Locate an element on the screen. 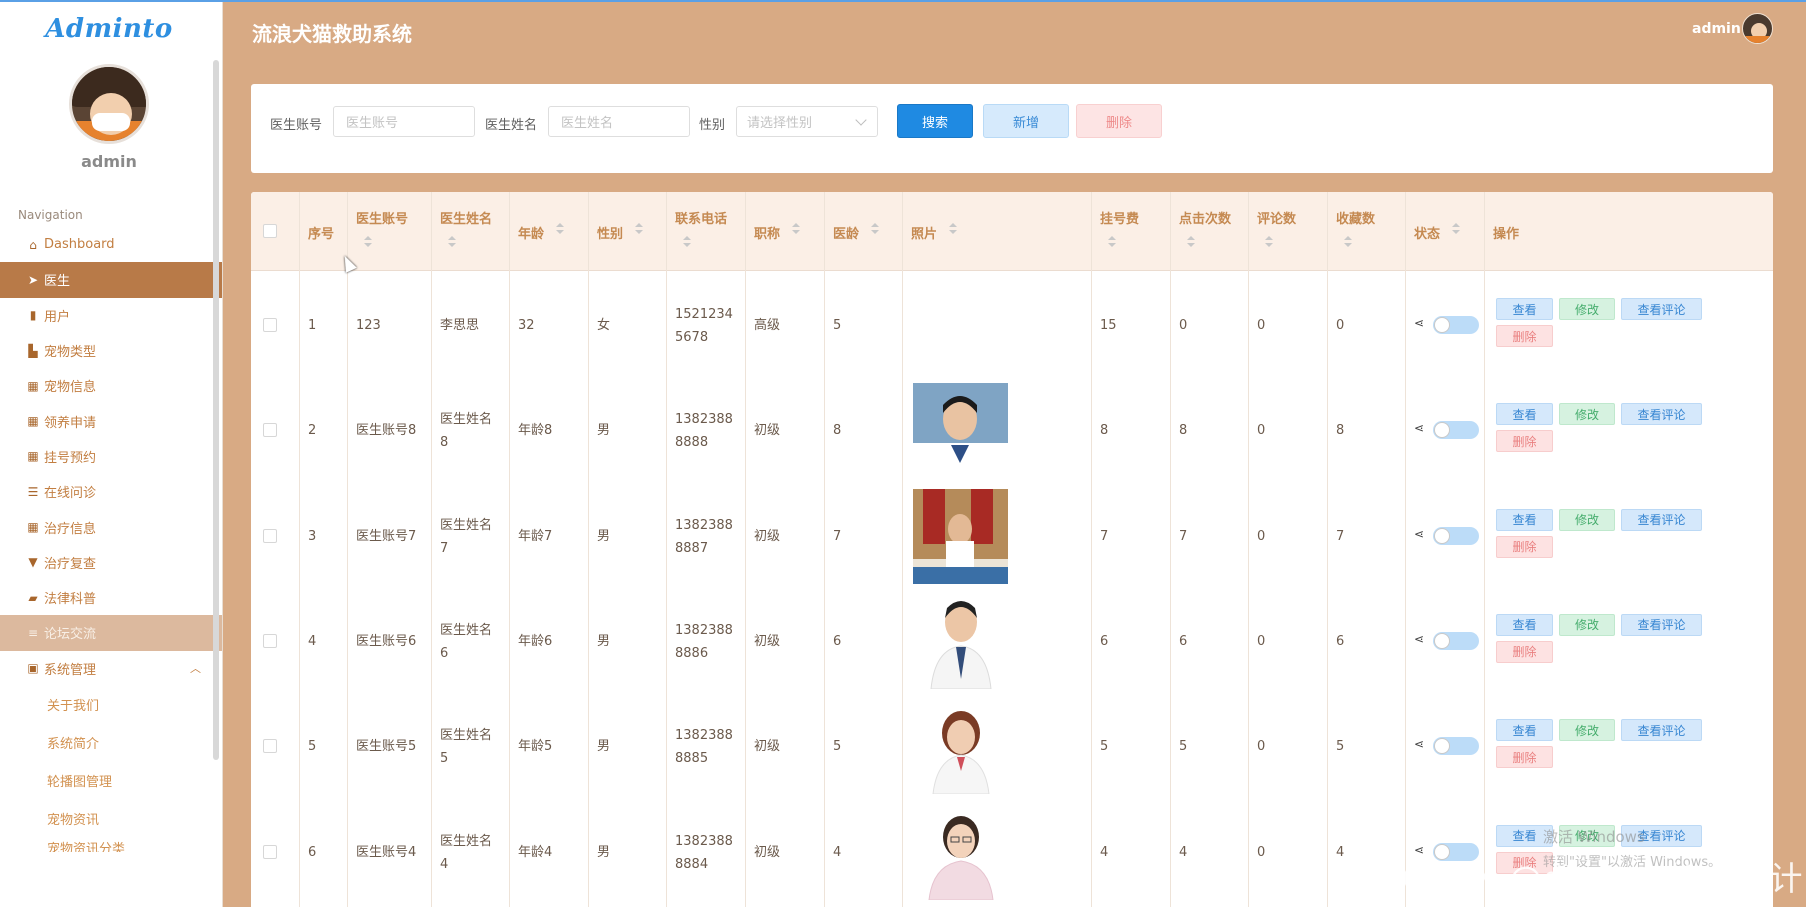 This screenshot has height=907, width=1806. sidebar-item-law: ▰ 法律科普 is located at coordinates (111, 597).